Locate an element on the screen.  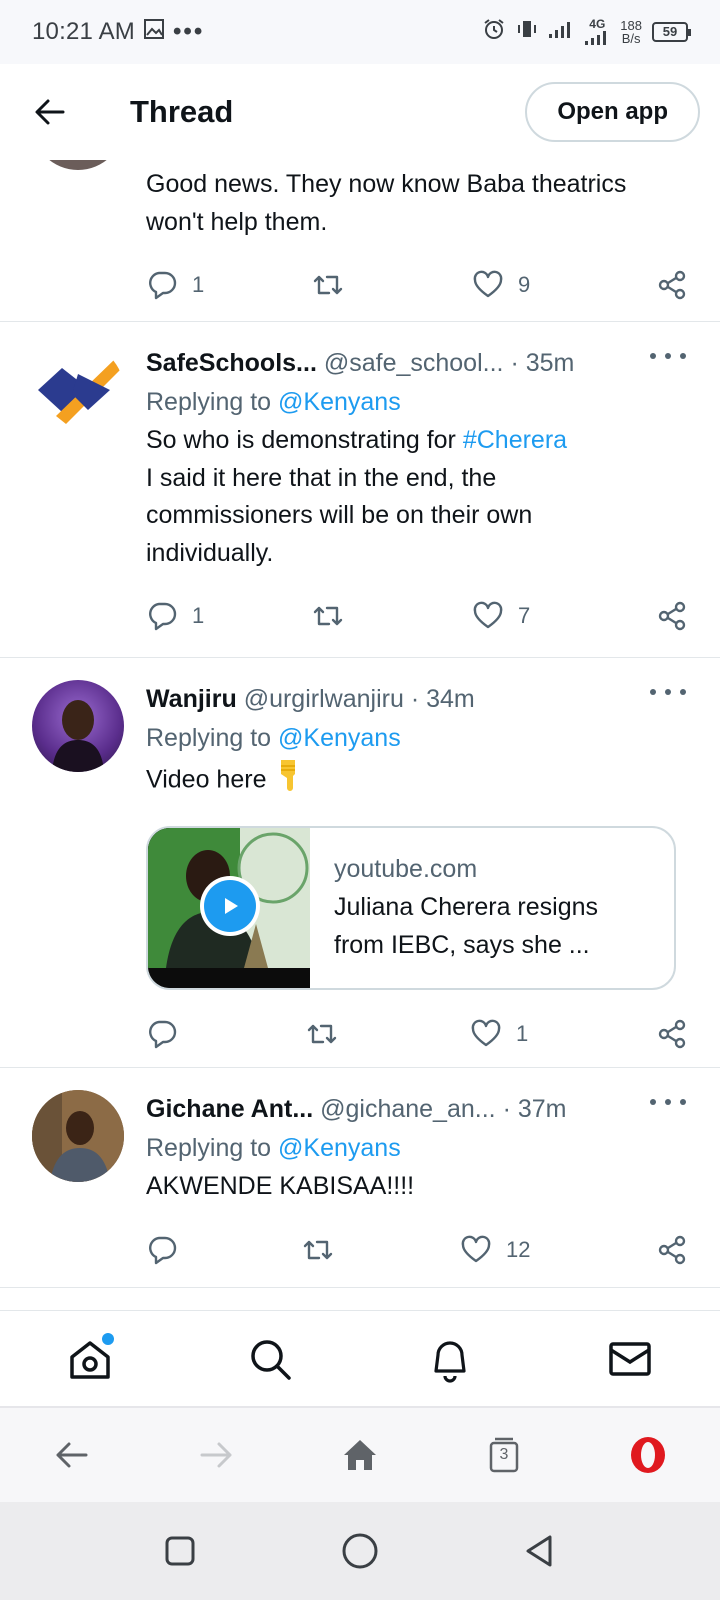
tab-notifications is located at coordinates (450, 1359).